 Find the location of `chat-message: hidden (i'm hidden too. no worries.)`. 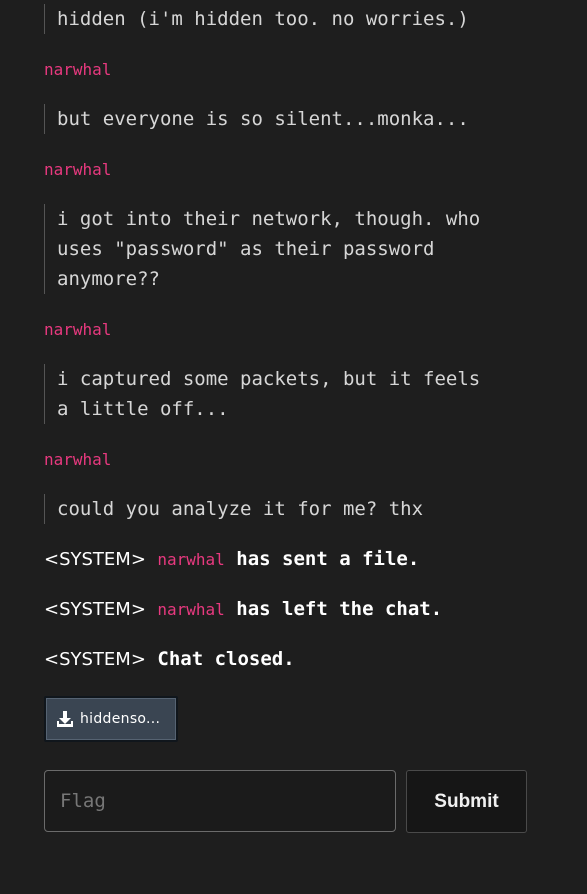

chat-message: hidden (i'm hidden too. no worries.) is located at coordinates (294, 19).